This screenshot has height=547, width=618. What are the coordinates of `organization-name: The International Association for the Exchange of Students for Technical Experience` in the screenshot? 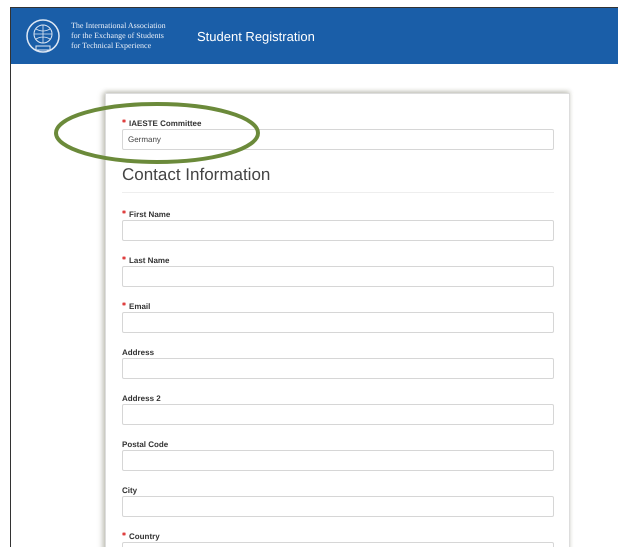 It's located at (119, 36).